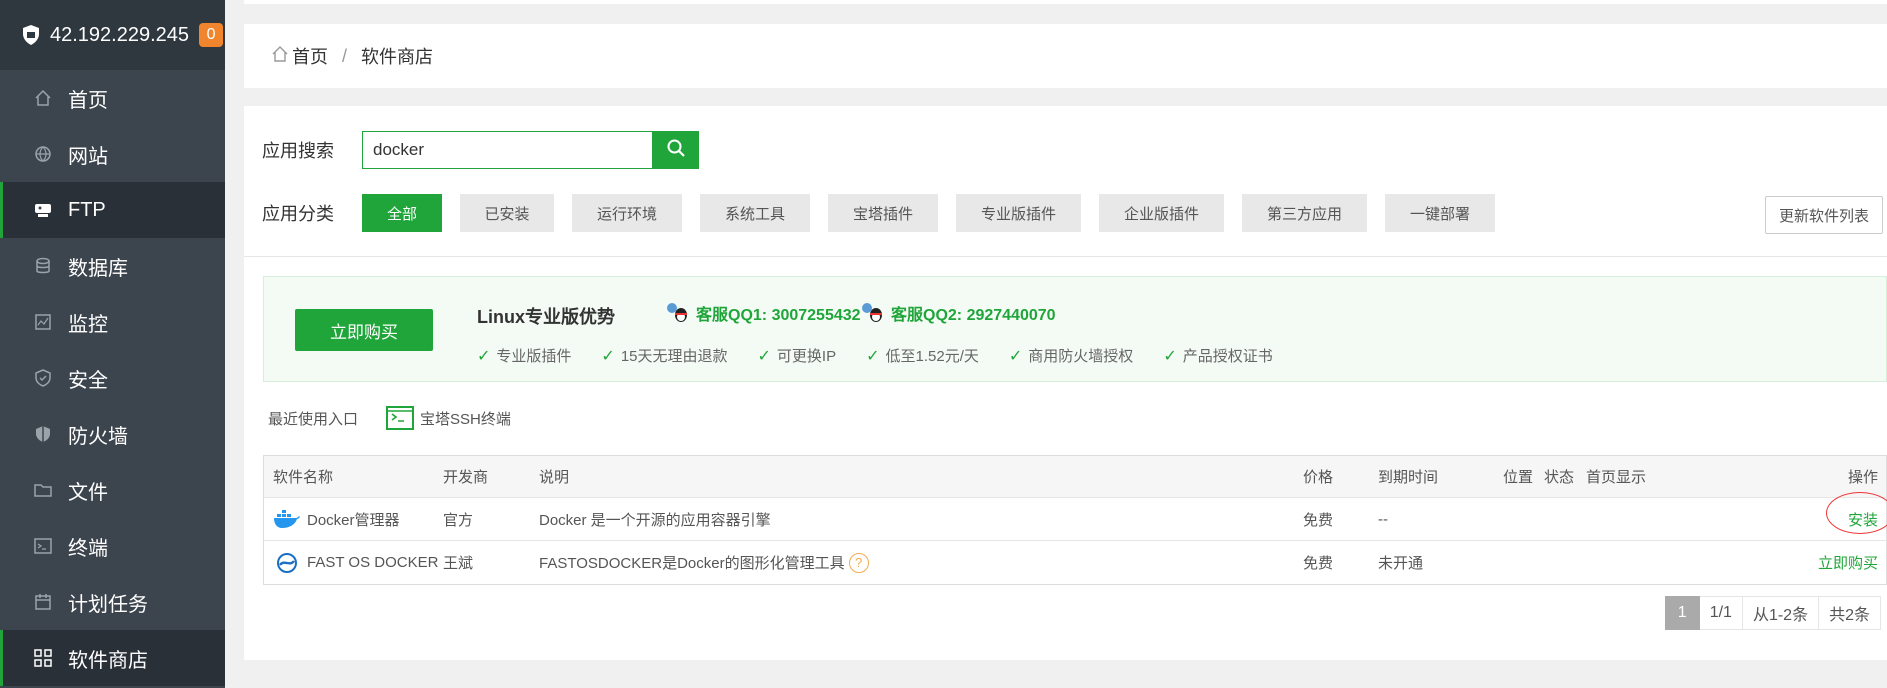 Image resolution: width=1887 pixels, height=688 pixels. I want to click on feature-item: ✓ 产品授权证书, so click(1217, 355).